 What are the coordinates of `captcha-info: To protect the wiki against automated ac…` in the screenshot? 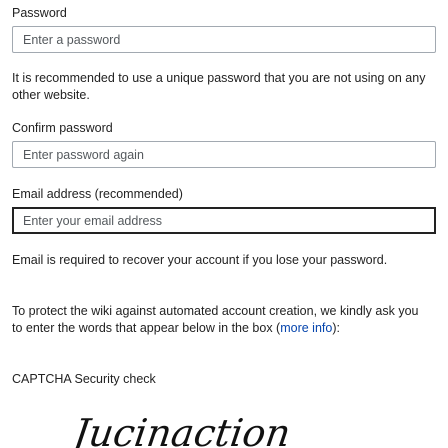 It's located at (222, 320).